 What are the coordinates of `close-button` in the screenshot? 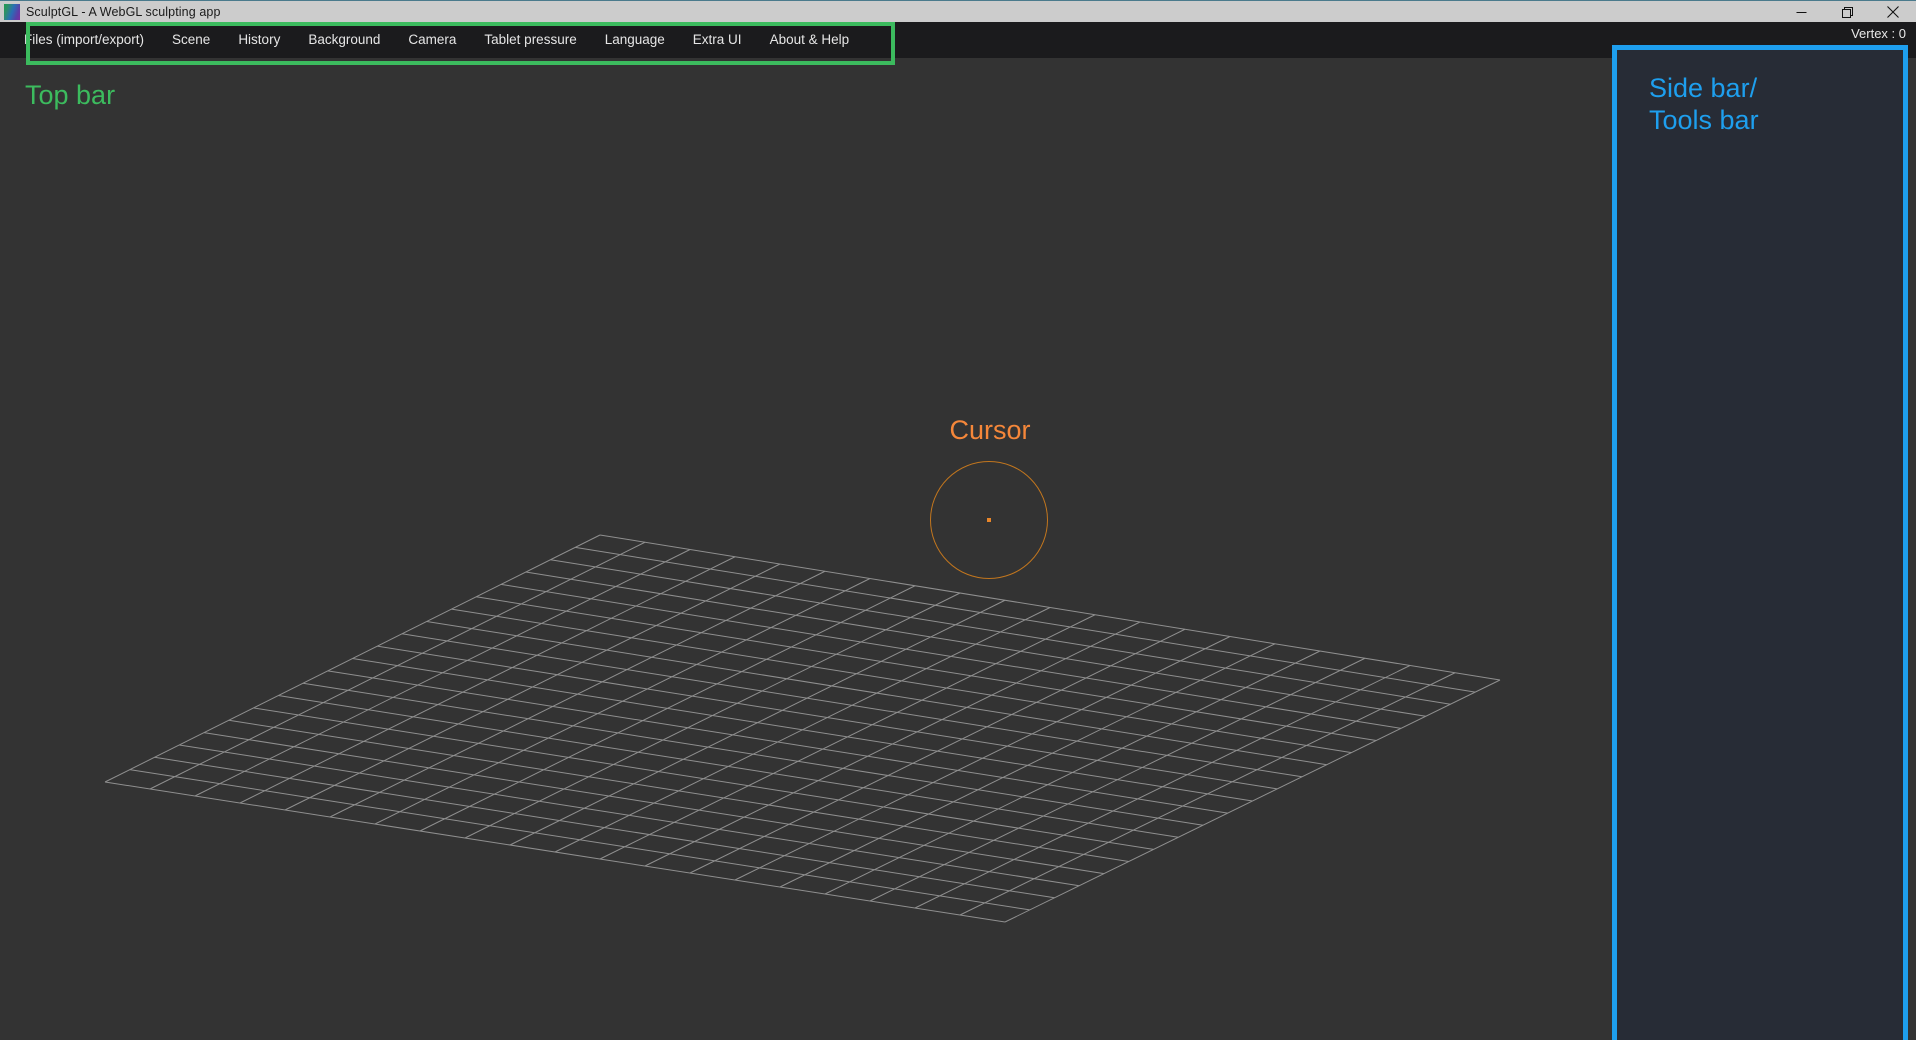 It's located at (1893, 12).